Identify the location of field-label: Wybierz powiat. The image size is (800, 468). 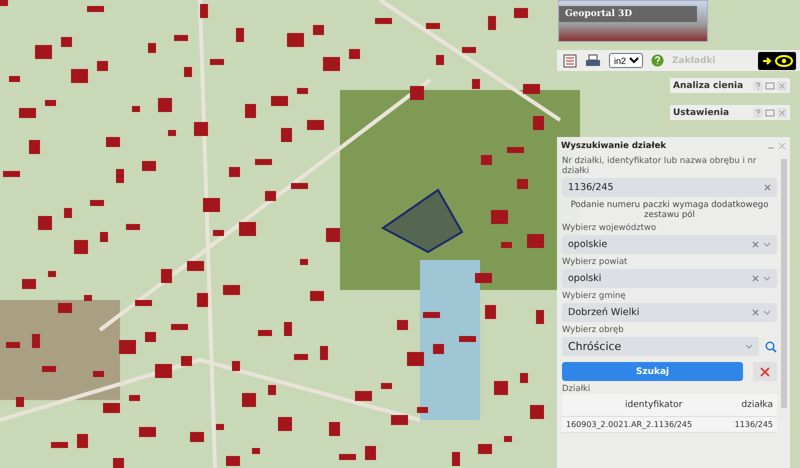
(595, 262).